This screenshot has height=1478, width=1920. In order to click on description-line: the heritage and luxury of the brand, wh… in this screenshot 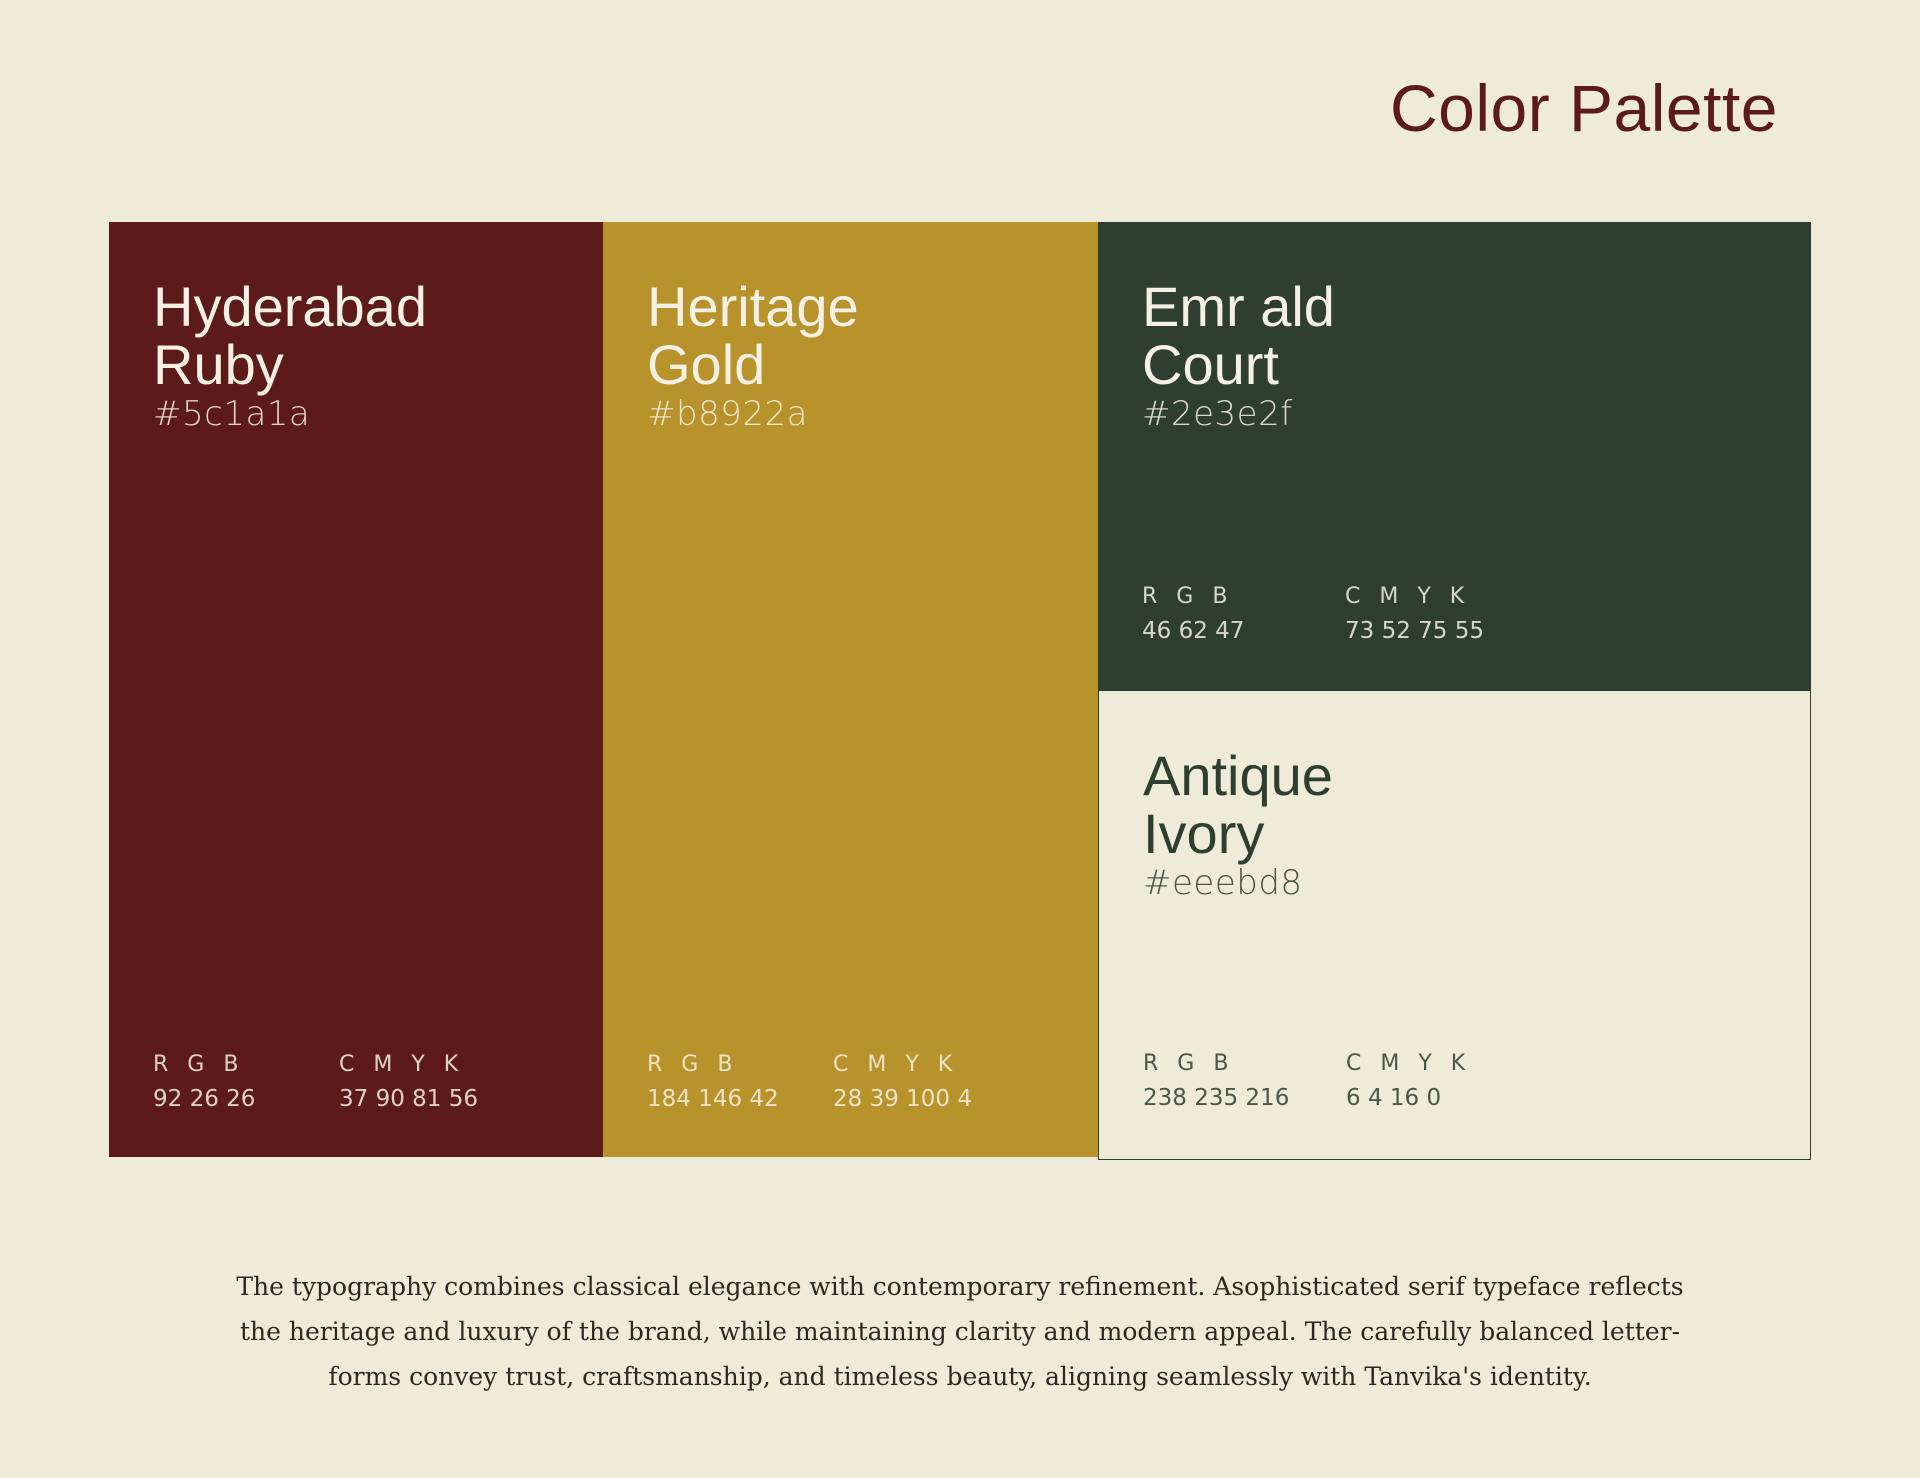, I will do `click(960, 1331)`.